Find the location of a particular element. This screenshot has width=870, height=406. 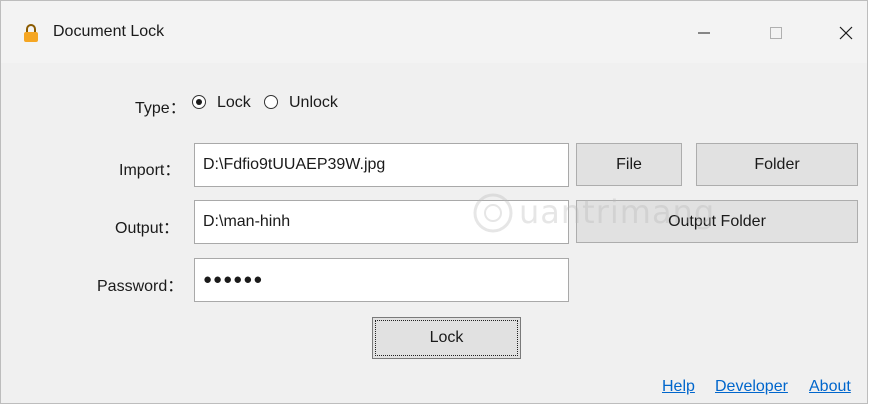

password-field: ●●●●●● is located at coordinates (381, 280).